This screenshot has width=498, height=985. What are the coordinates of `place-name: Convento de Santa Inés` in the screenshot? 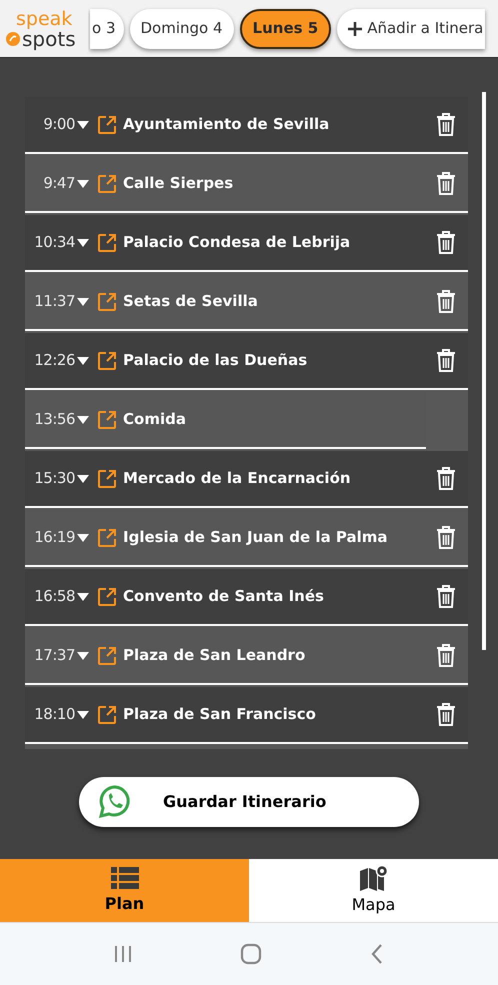 It's located at (224, 597).